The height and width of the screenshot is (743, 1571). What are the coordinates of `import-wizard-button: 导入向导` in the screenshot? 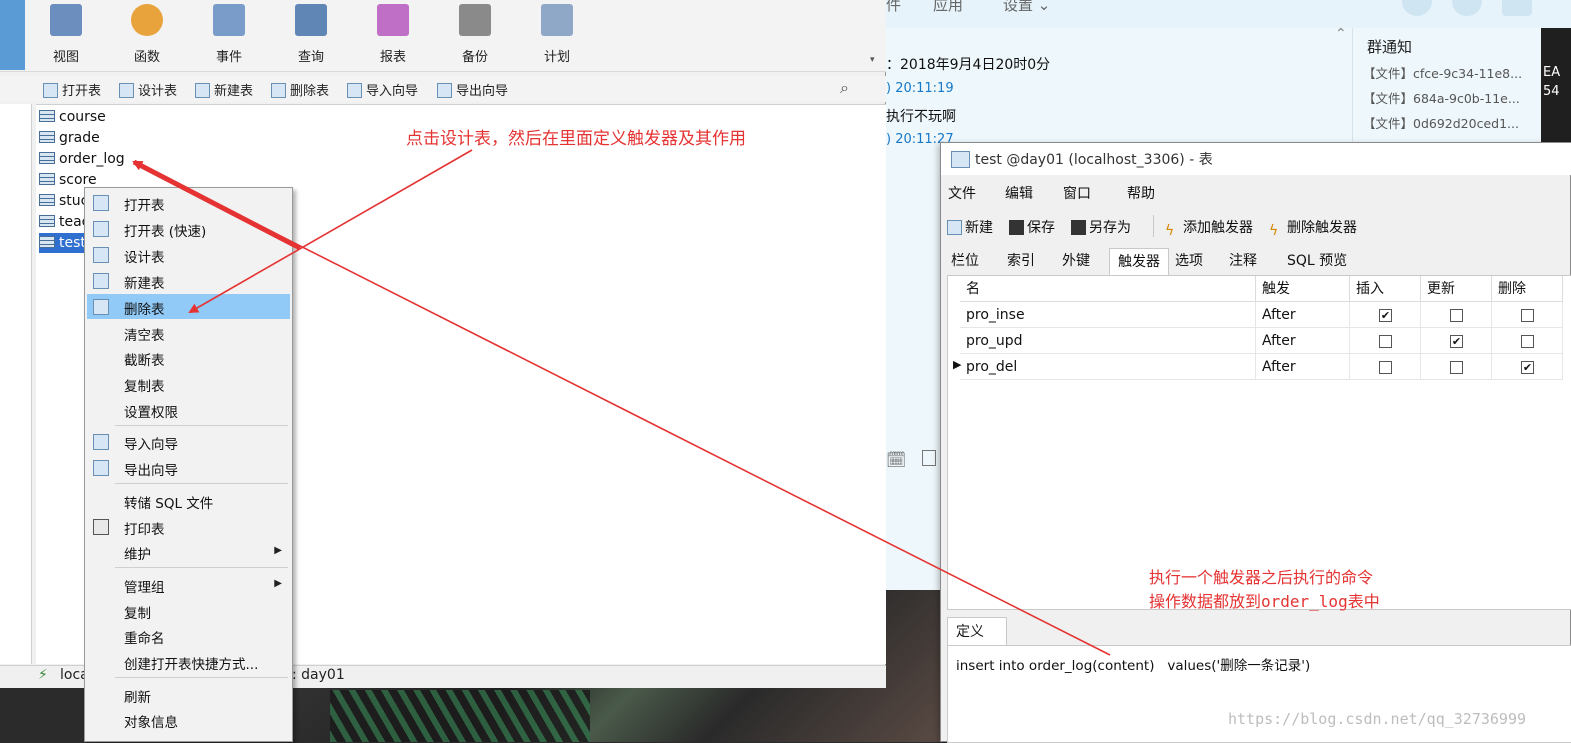 It's located at (382, 89).